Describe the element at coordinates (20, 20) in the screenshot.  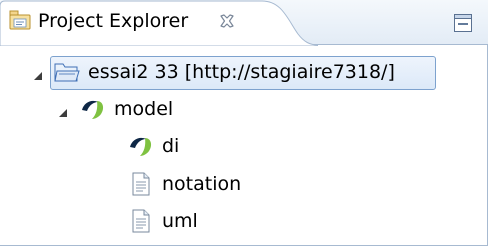
I see `project-explorer-icon` at that location.